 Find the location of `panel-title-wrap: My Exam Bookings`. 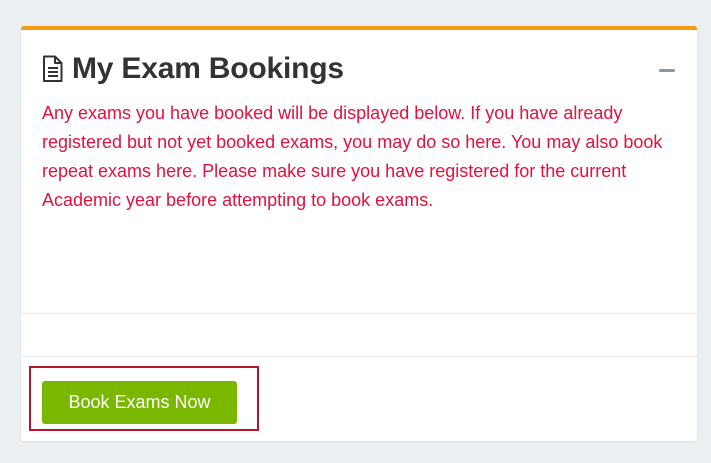

panel-title-wrap: My Exam Bookings is located at coordinates (193, 69).